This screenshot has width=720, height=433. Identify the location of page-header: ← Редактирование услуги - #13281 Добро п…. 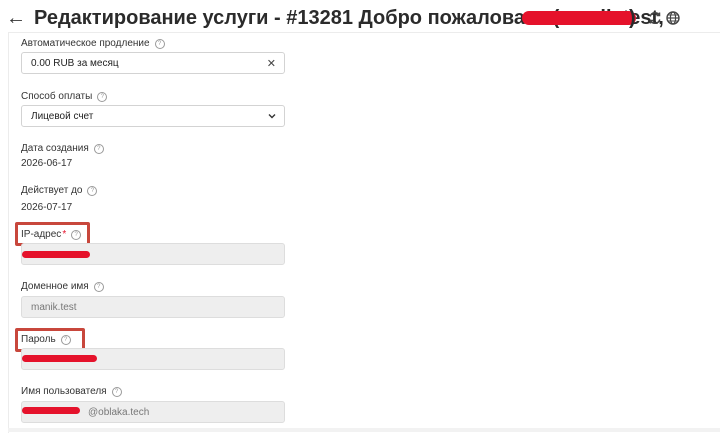
(360, 18).